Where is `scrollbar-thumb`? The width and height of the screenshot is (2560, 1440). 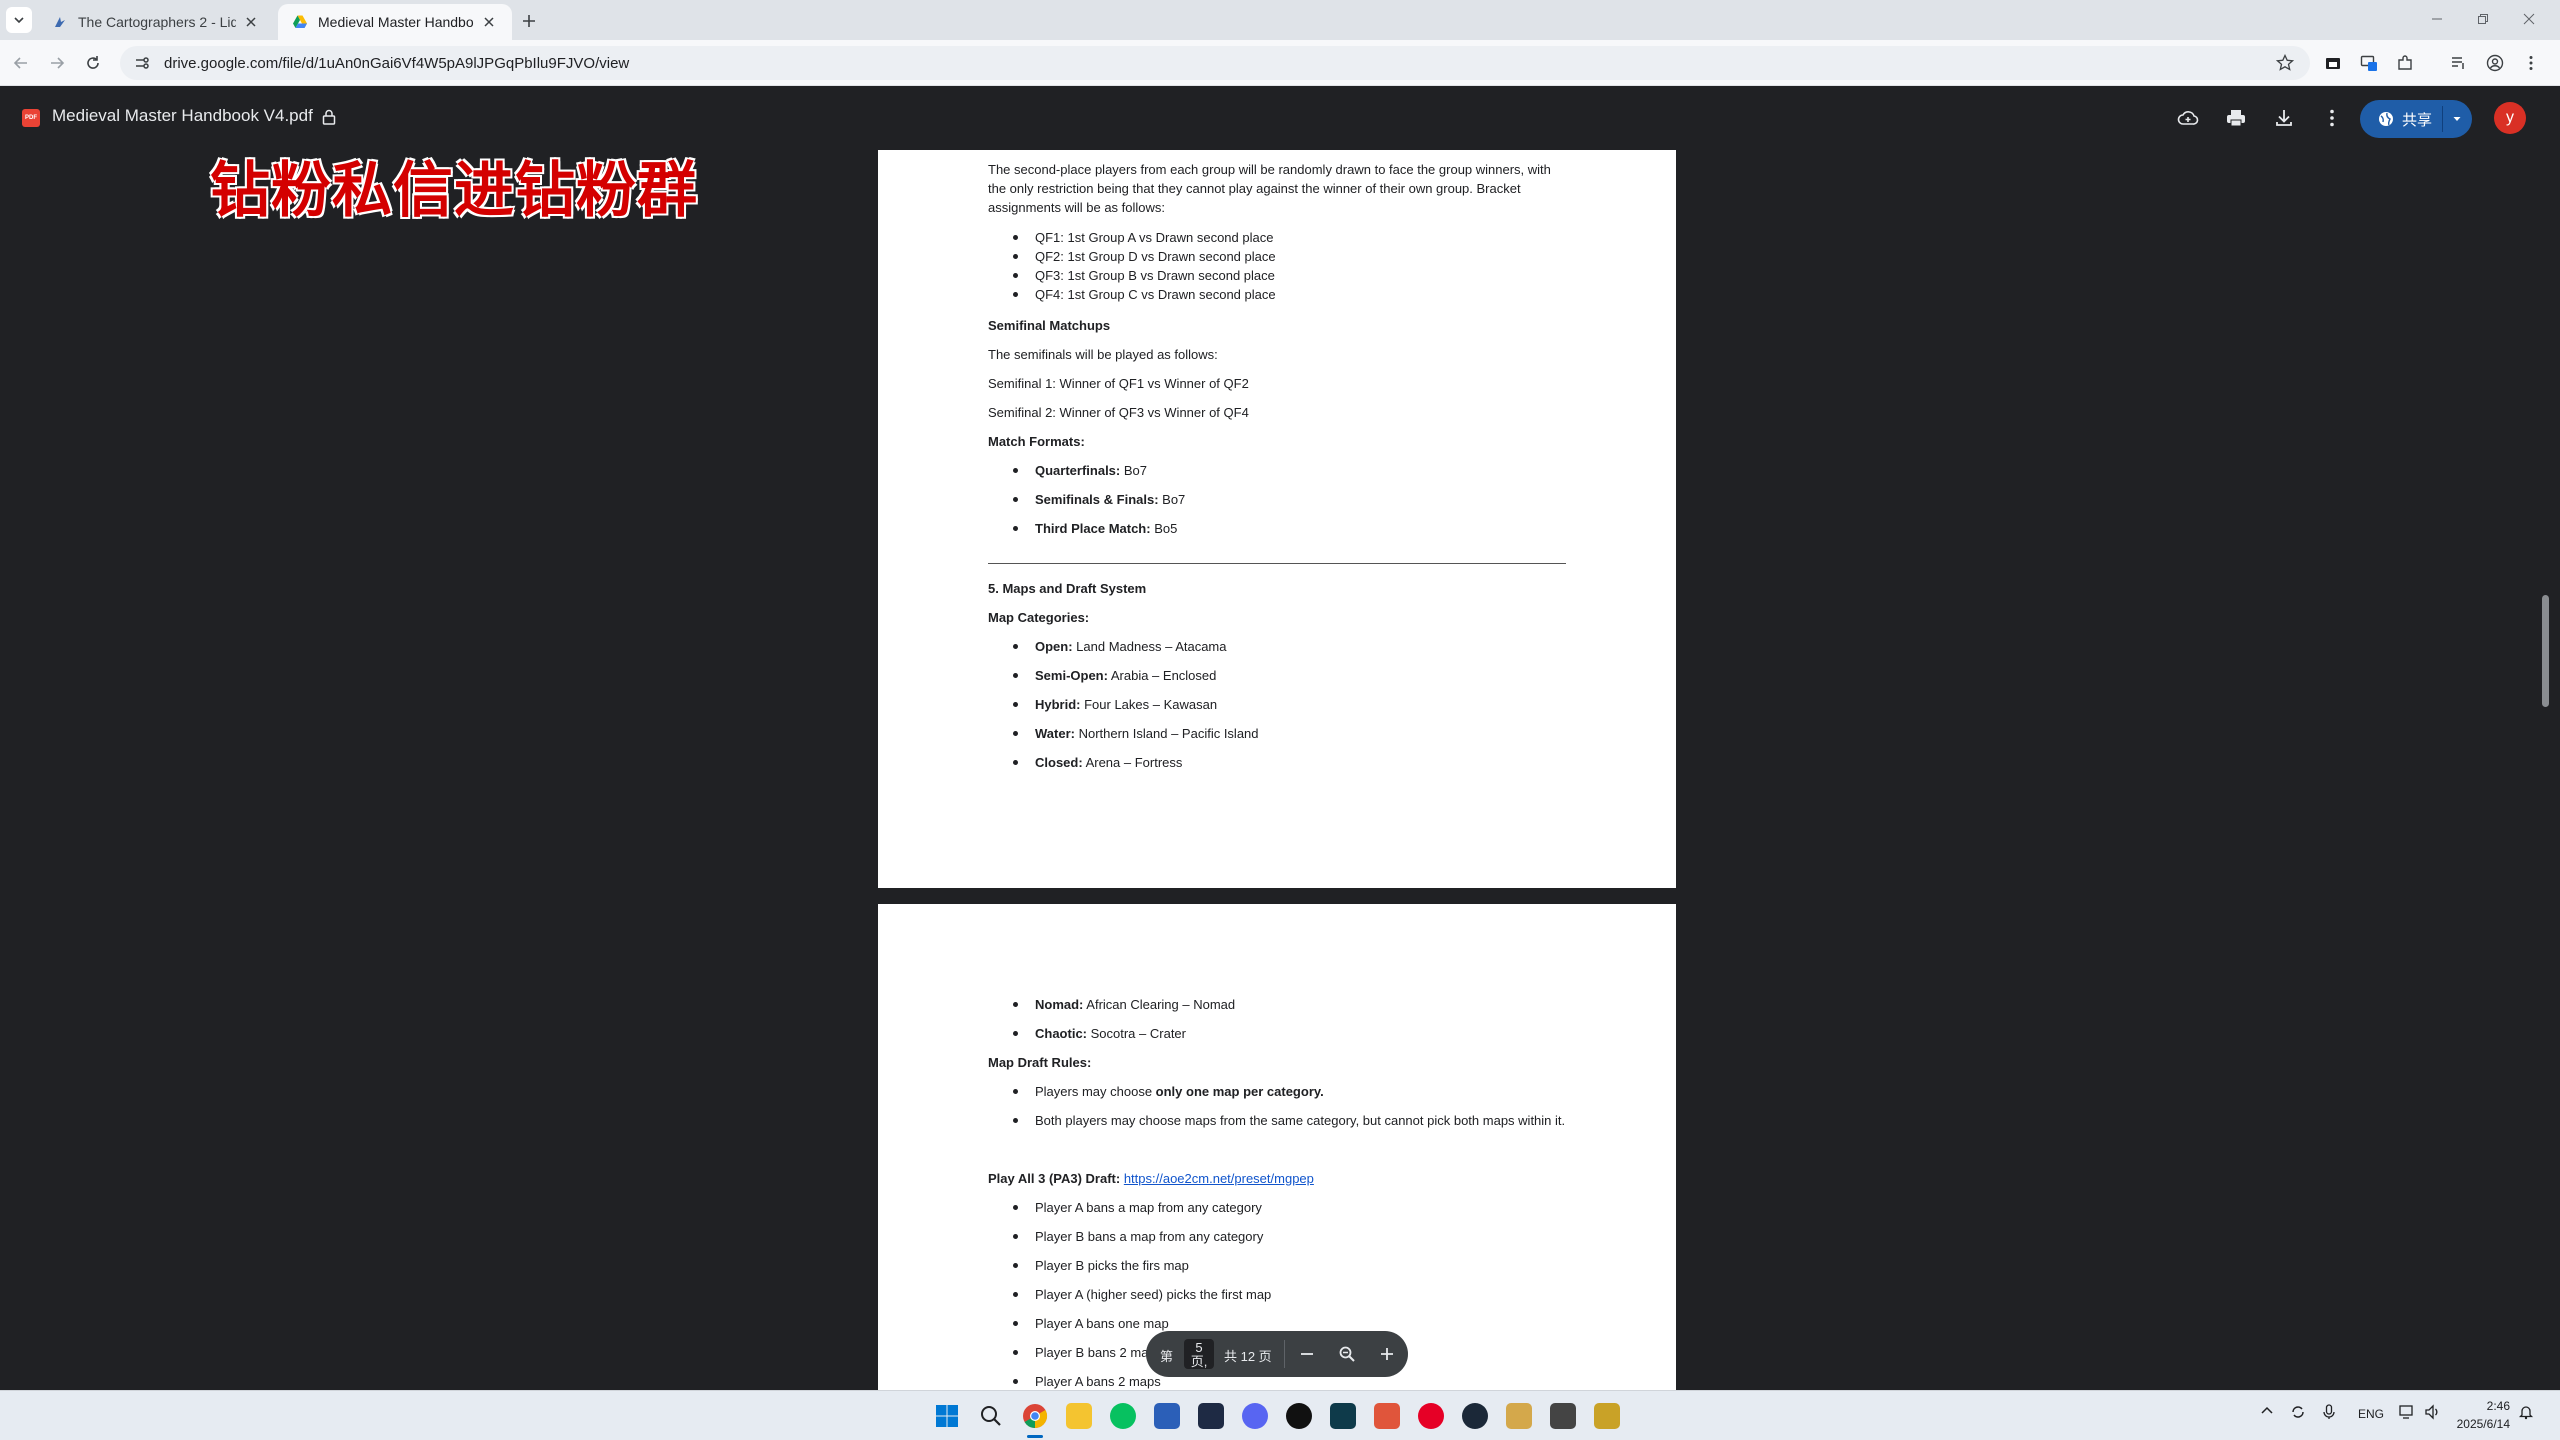 scrollbar-thumb is located at coordinates (2545, 651).